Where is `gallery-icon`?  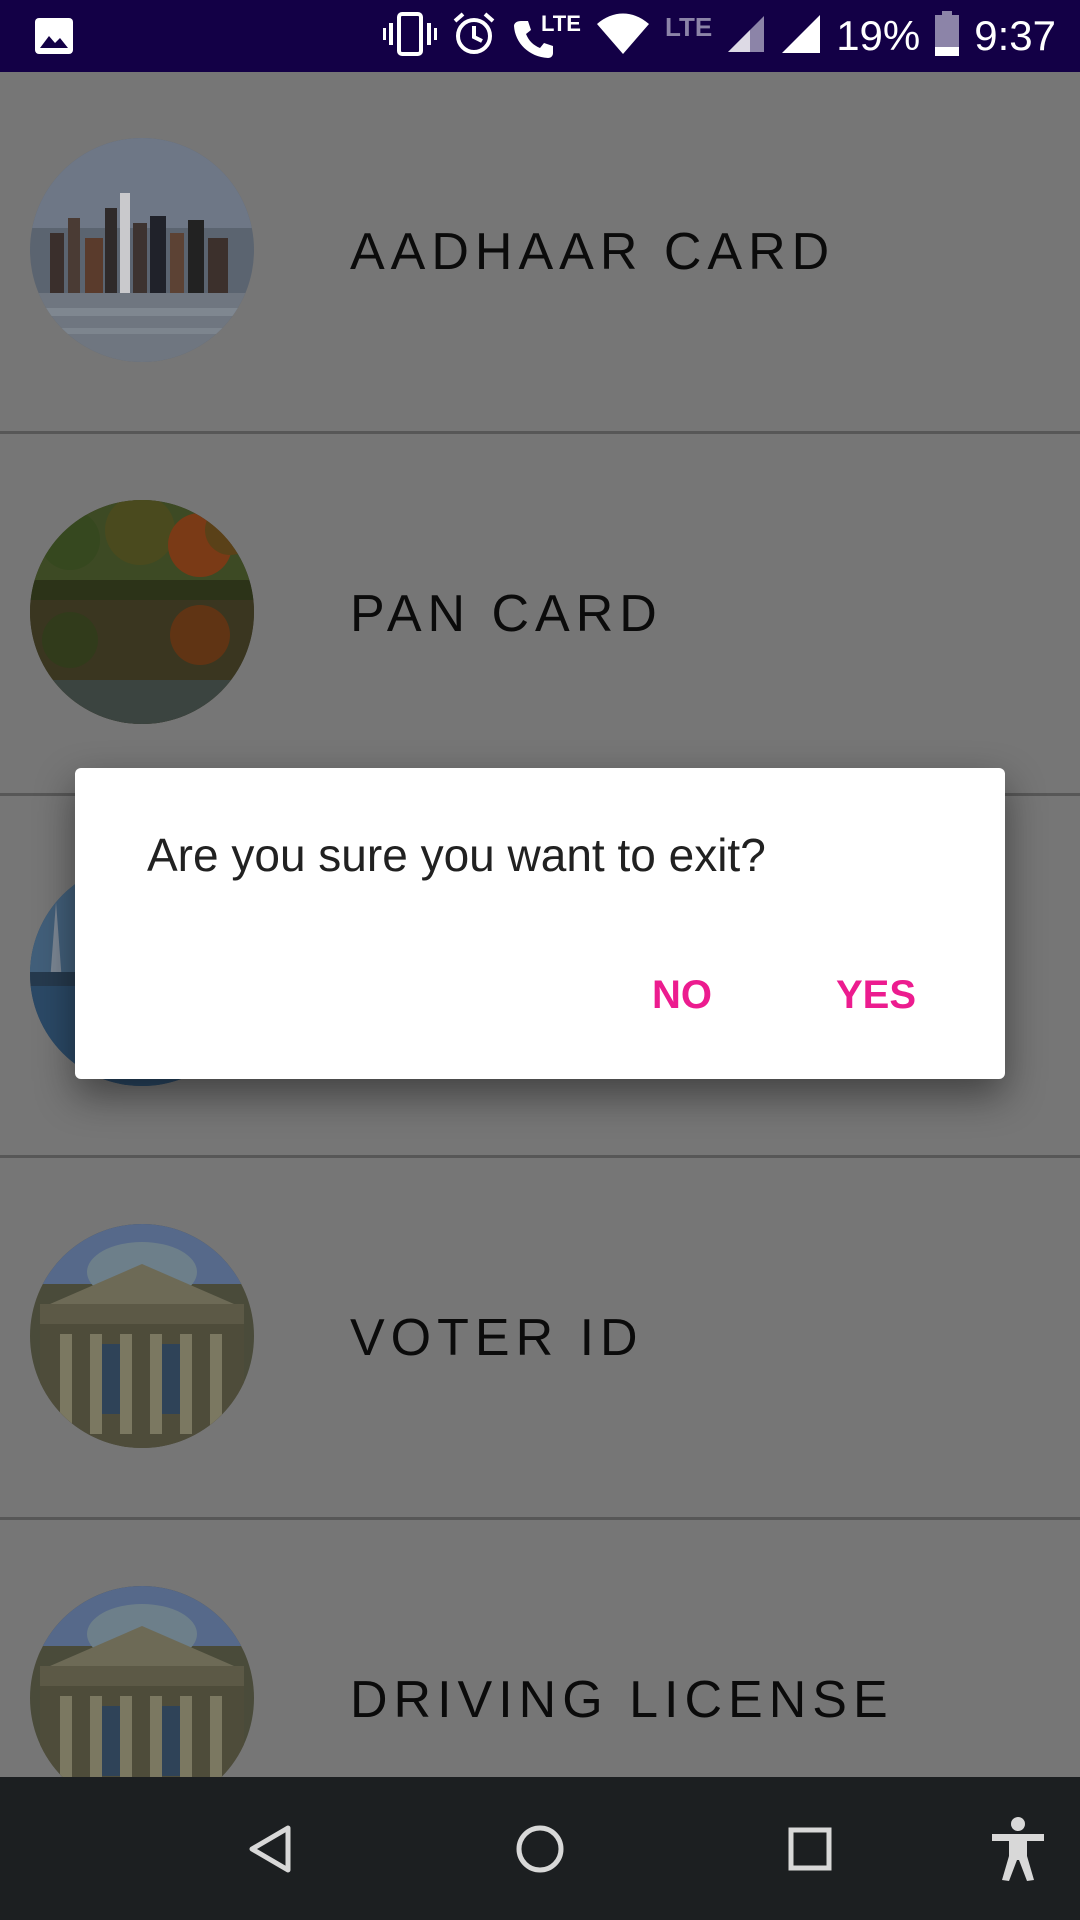
gallery-icon is located at coordinates (54, 38).